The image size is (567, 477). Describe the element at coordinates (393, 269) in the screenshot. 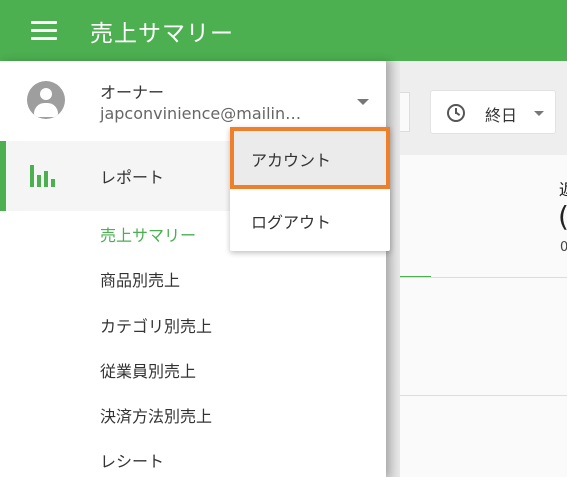

I see `drawer-shadow` at that location.